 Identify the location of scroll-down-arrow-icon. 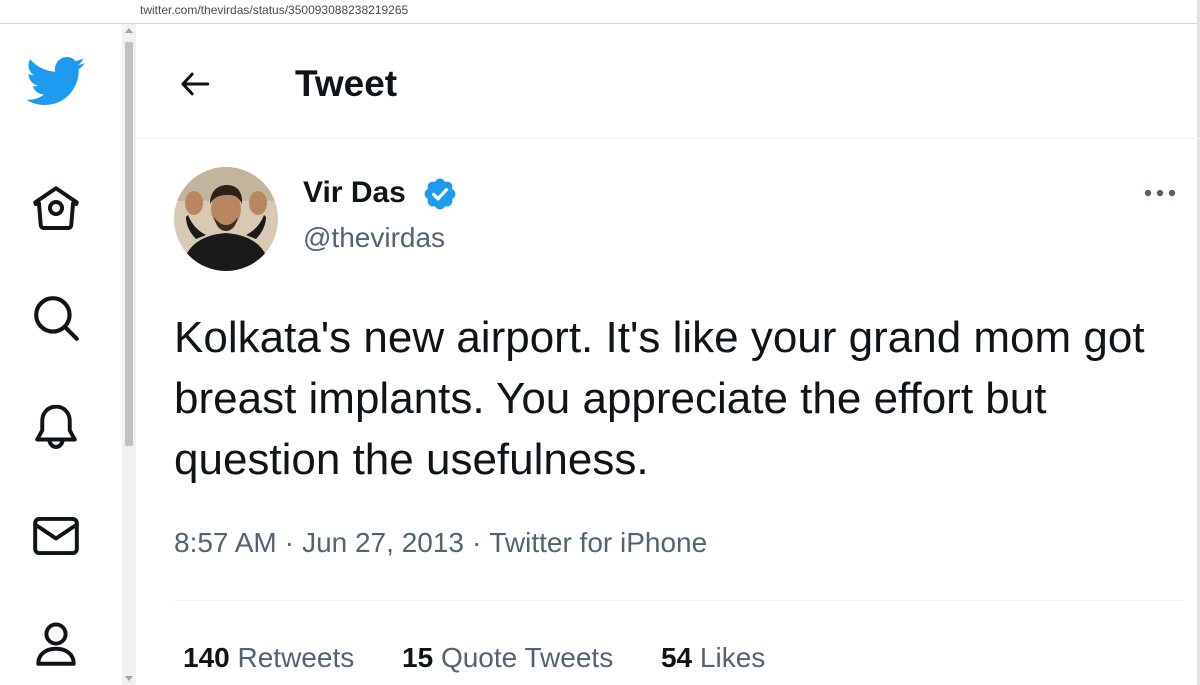
(129, 678).